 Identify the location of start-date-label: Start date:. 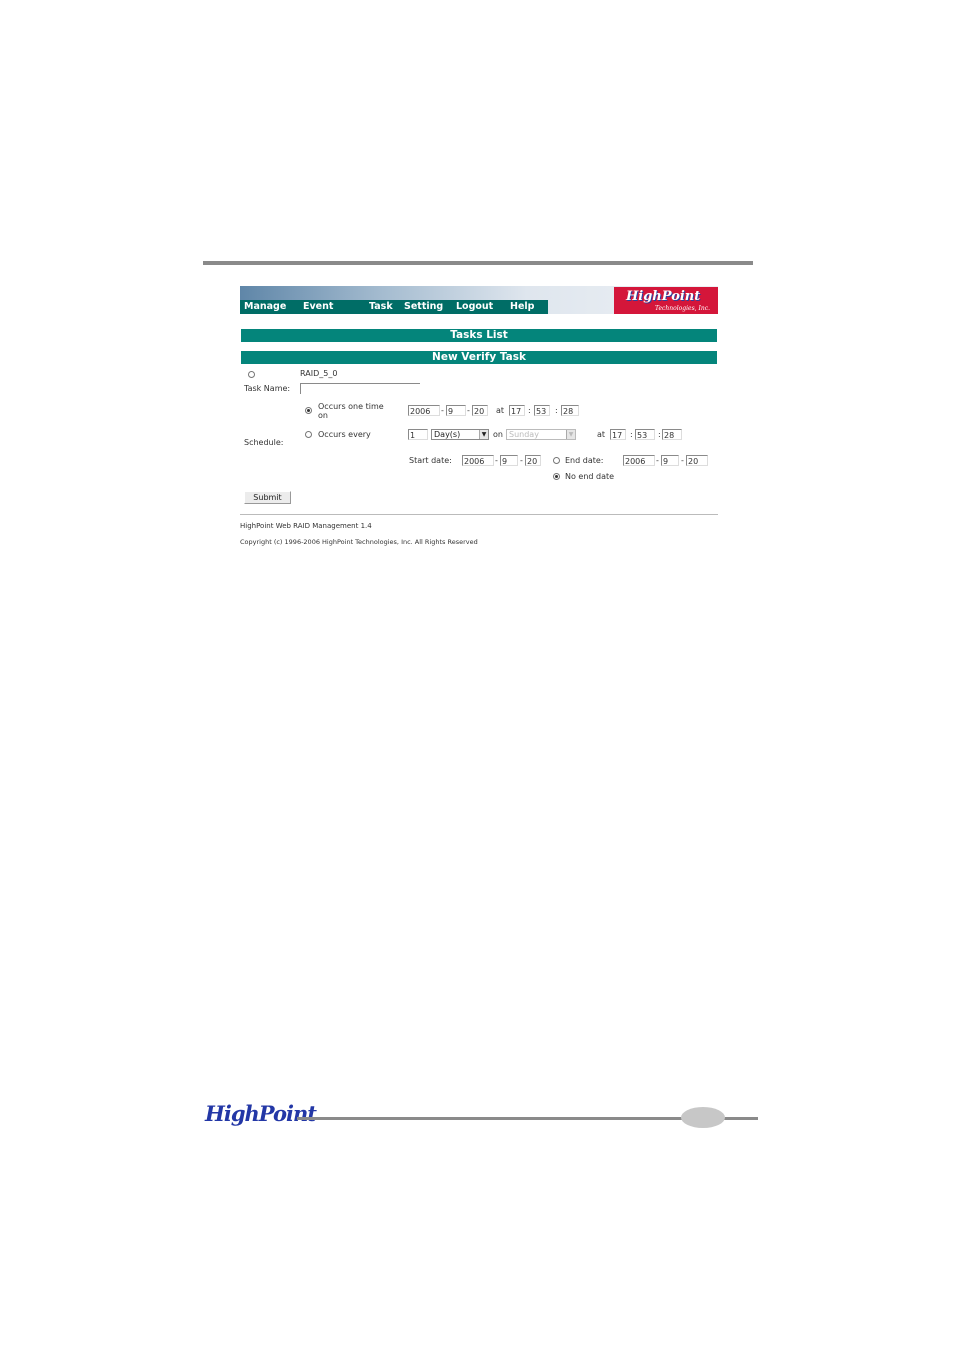
(430, 460).